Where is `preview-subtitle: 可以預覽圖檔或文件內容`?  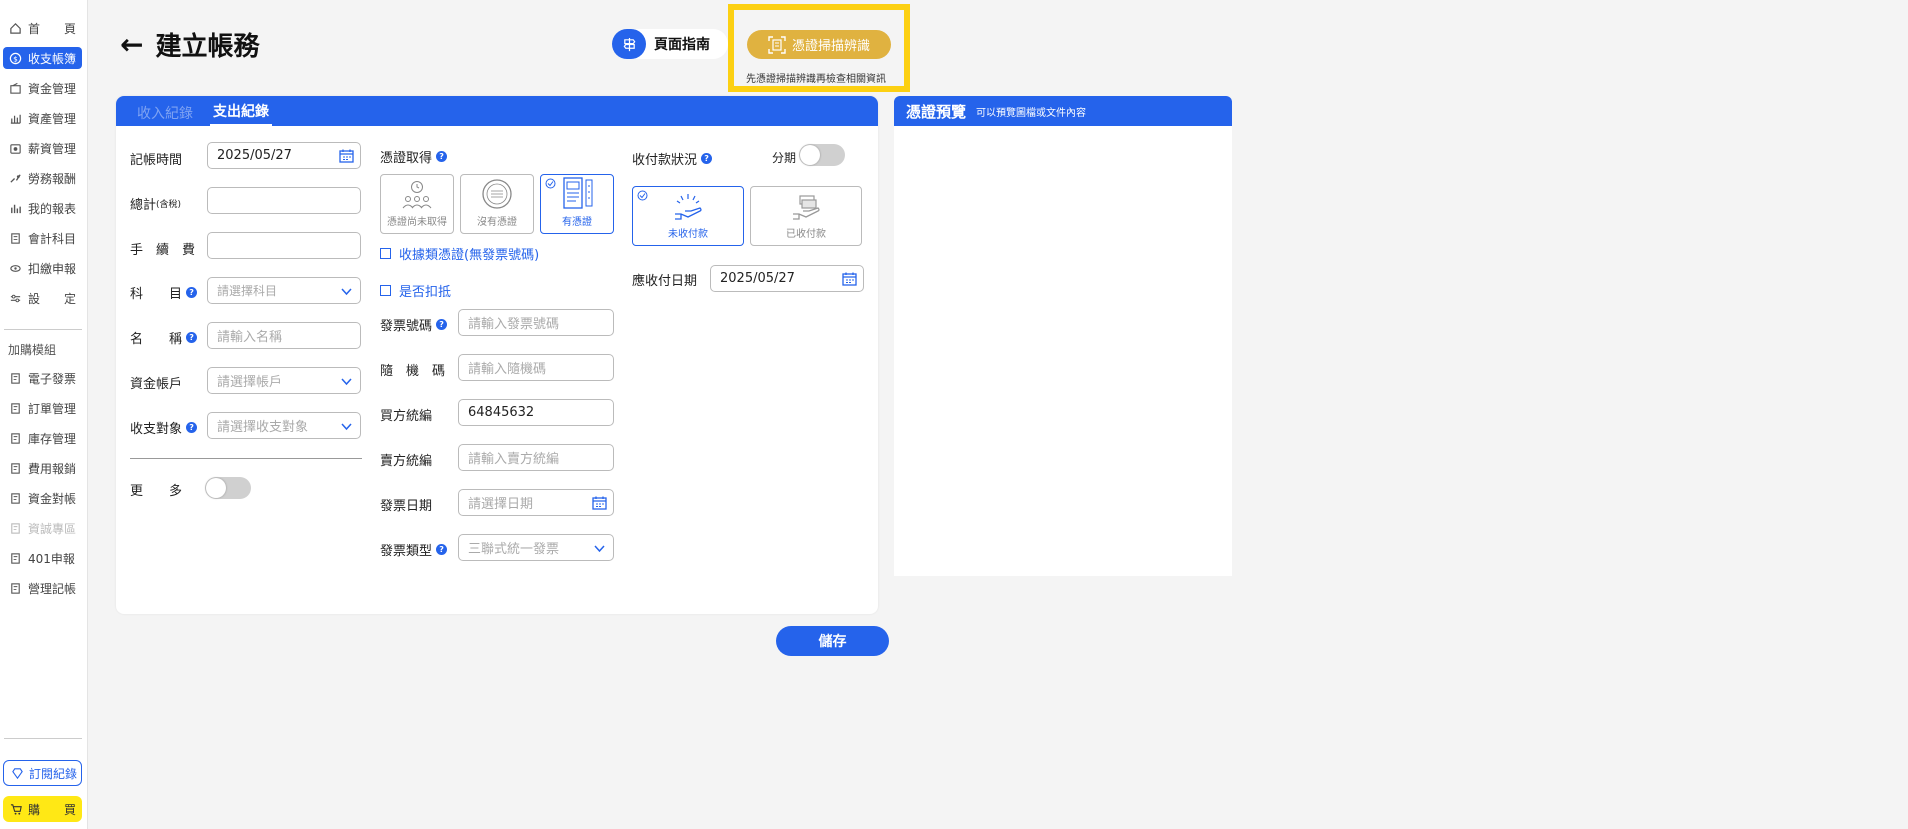
preview-subtitle: 可以預覽圖檔或文件內容 is located at coordinates (1031, 113).